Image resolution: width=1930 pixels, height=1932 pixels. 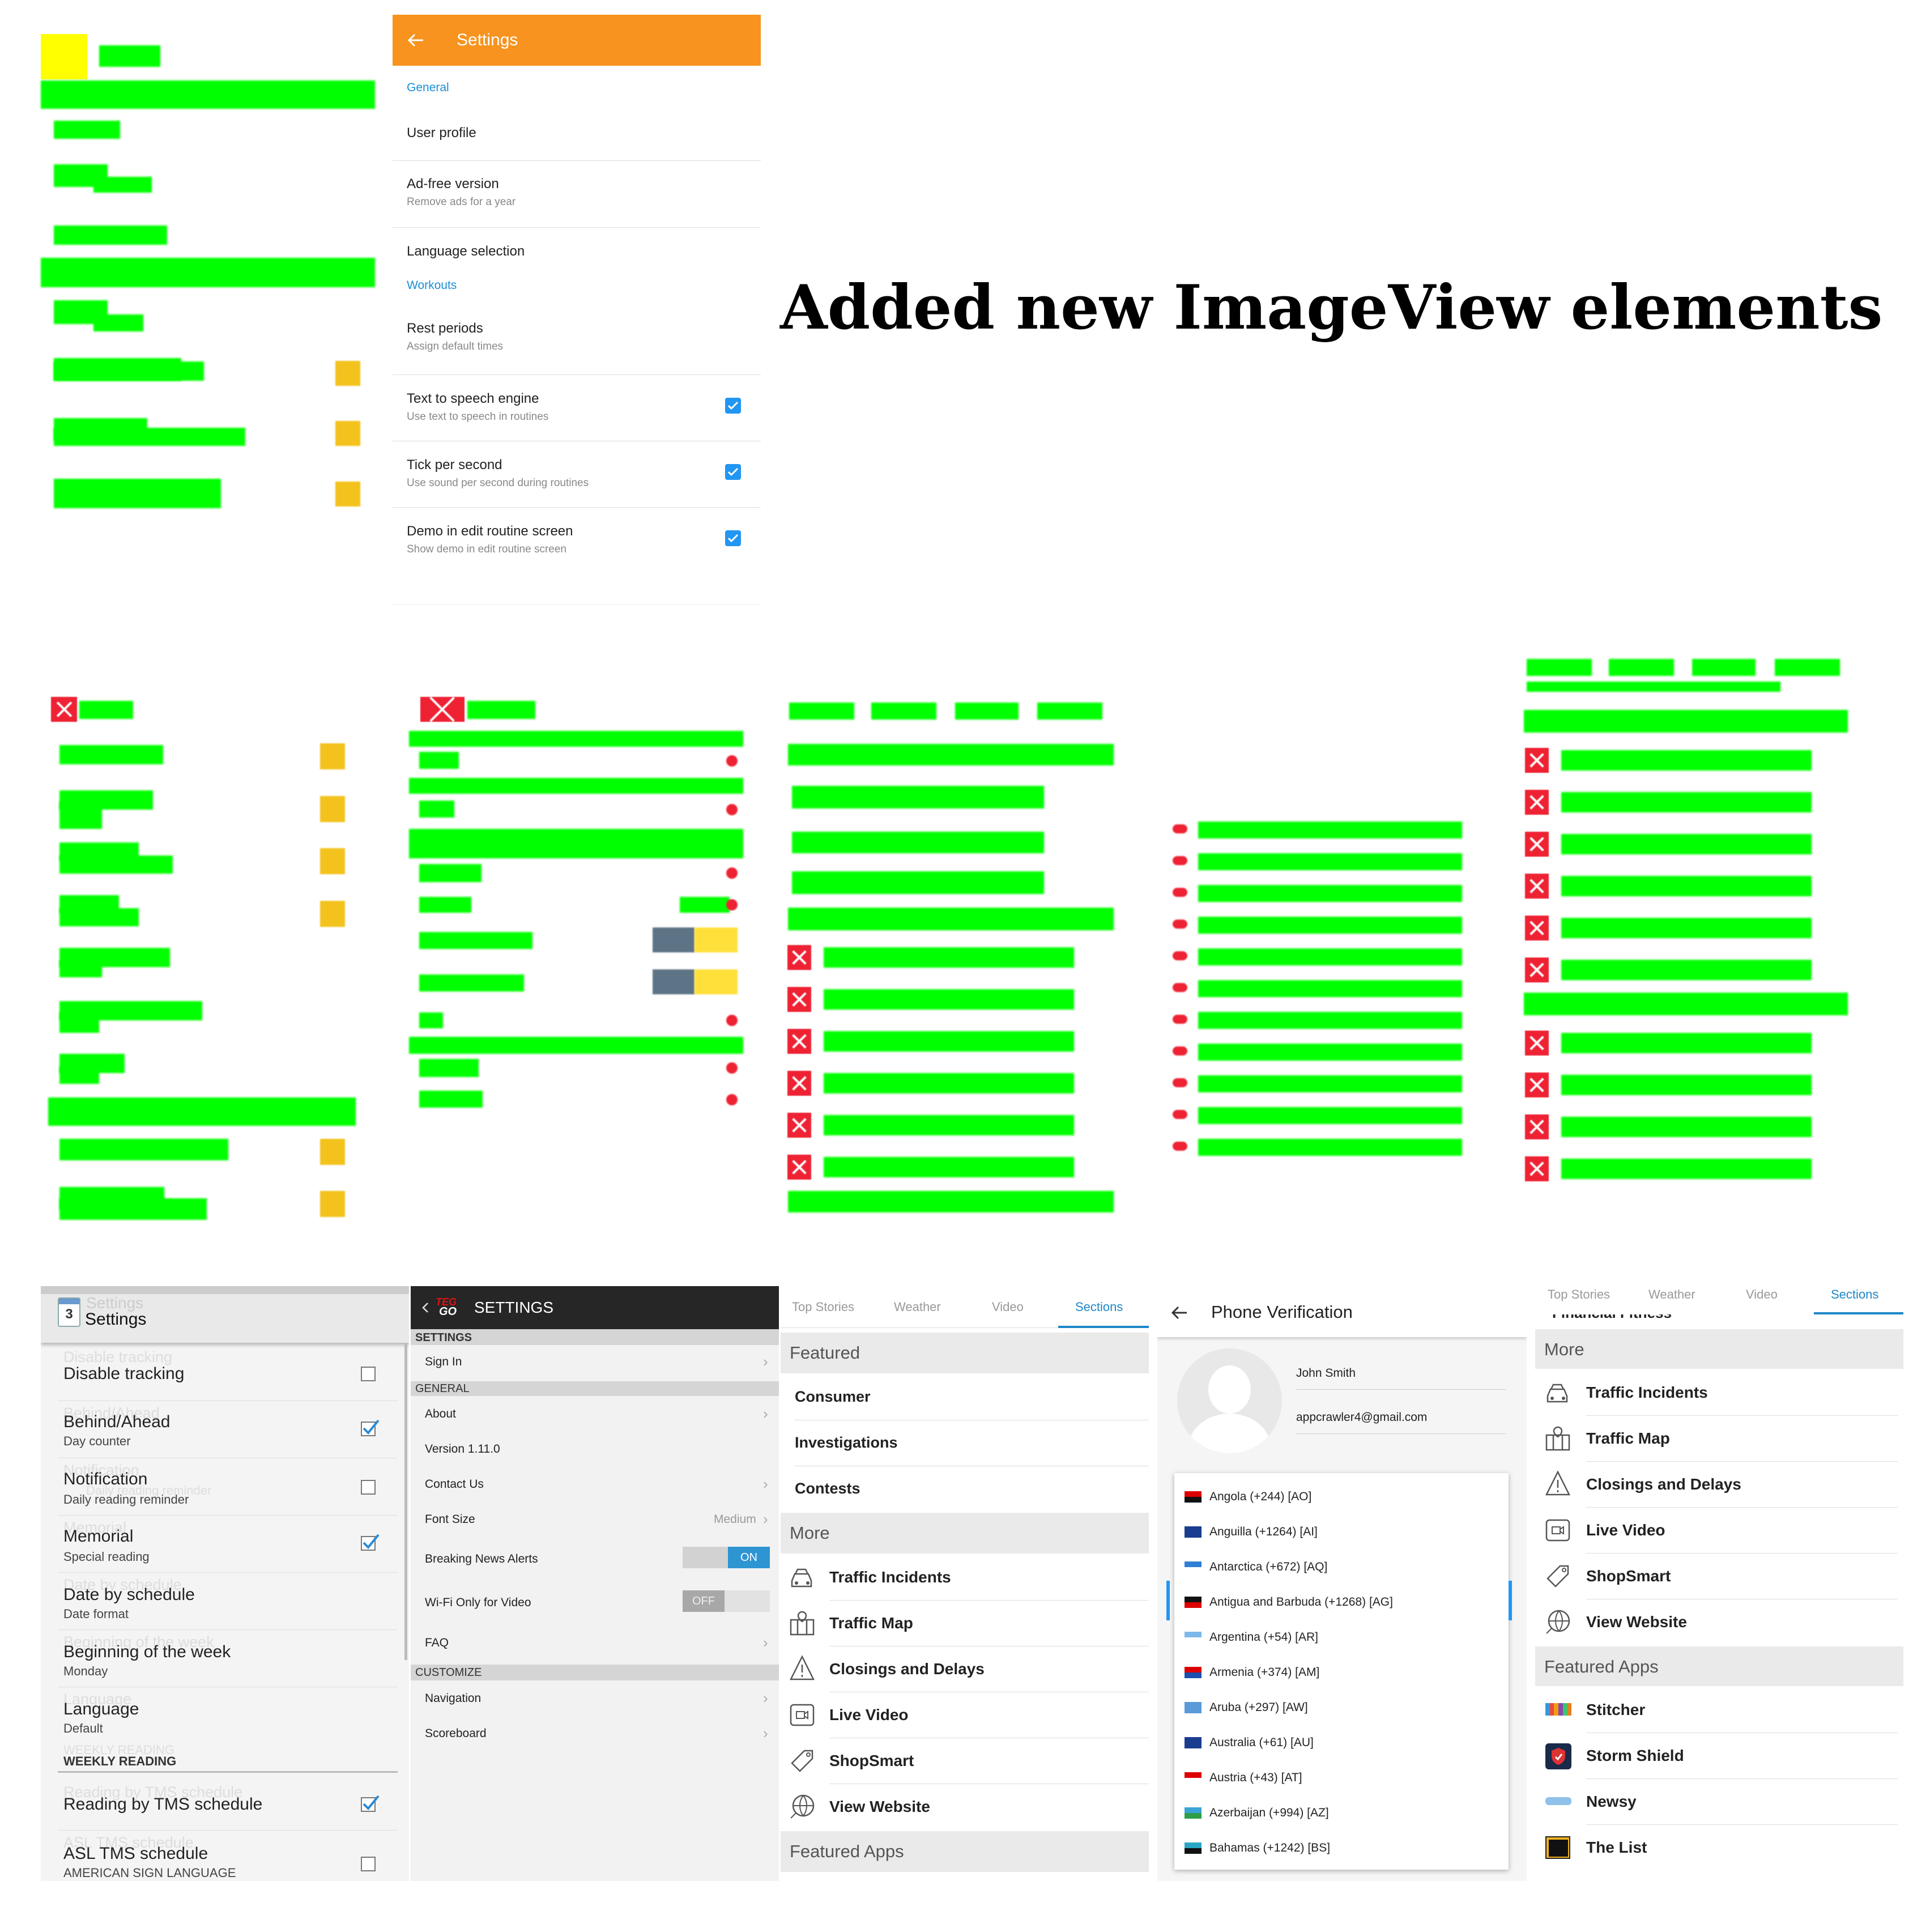 What do you see at coordinates (1342, 1848) in the screenshot?
I see `country-option: Bahamas (+1242) [BS]` at bounding box center [1342, 1848].